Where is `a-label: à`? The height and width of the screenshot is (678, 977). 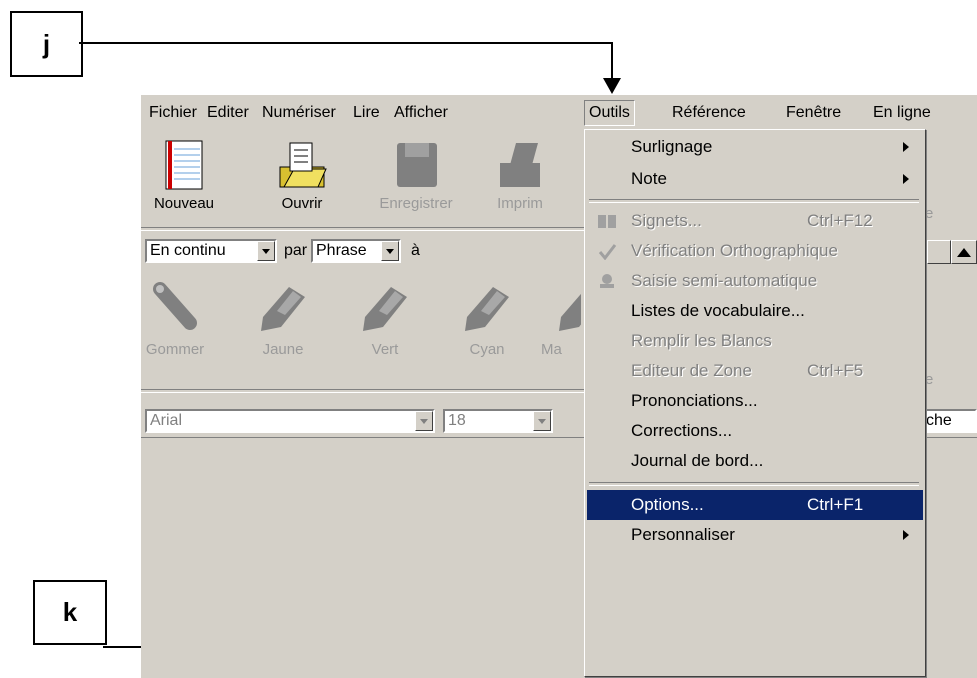 a-label: à is located at coordinates (415, 250).